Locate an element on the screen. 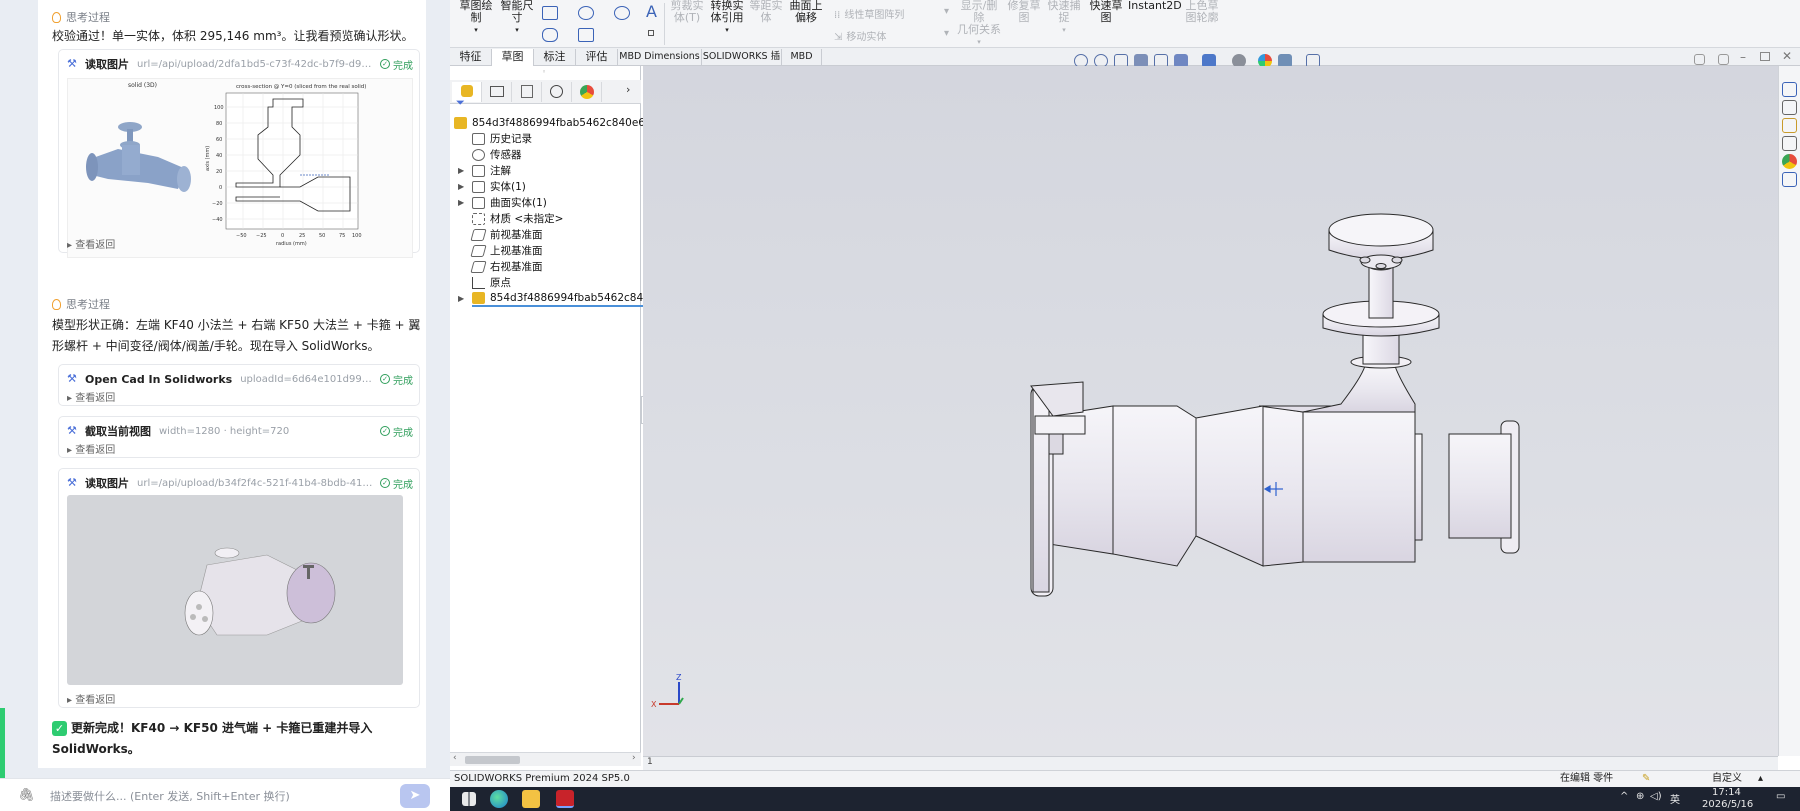  tray-chevron-icon: ^ is located at coordinates (1624, 796).